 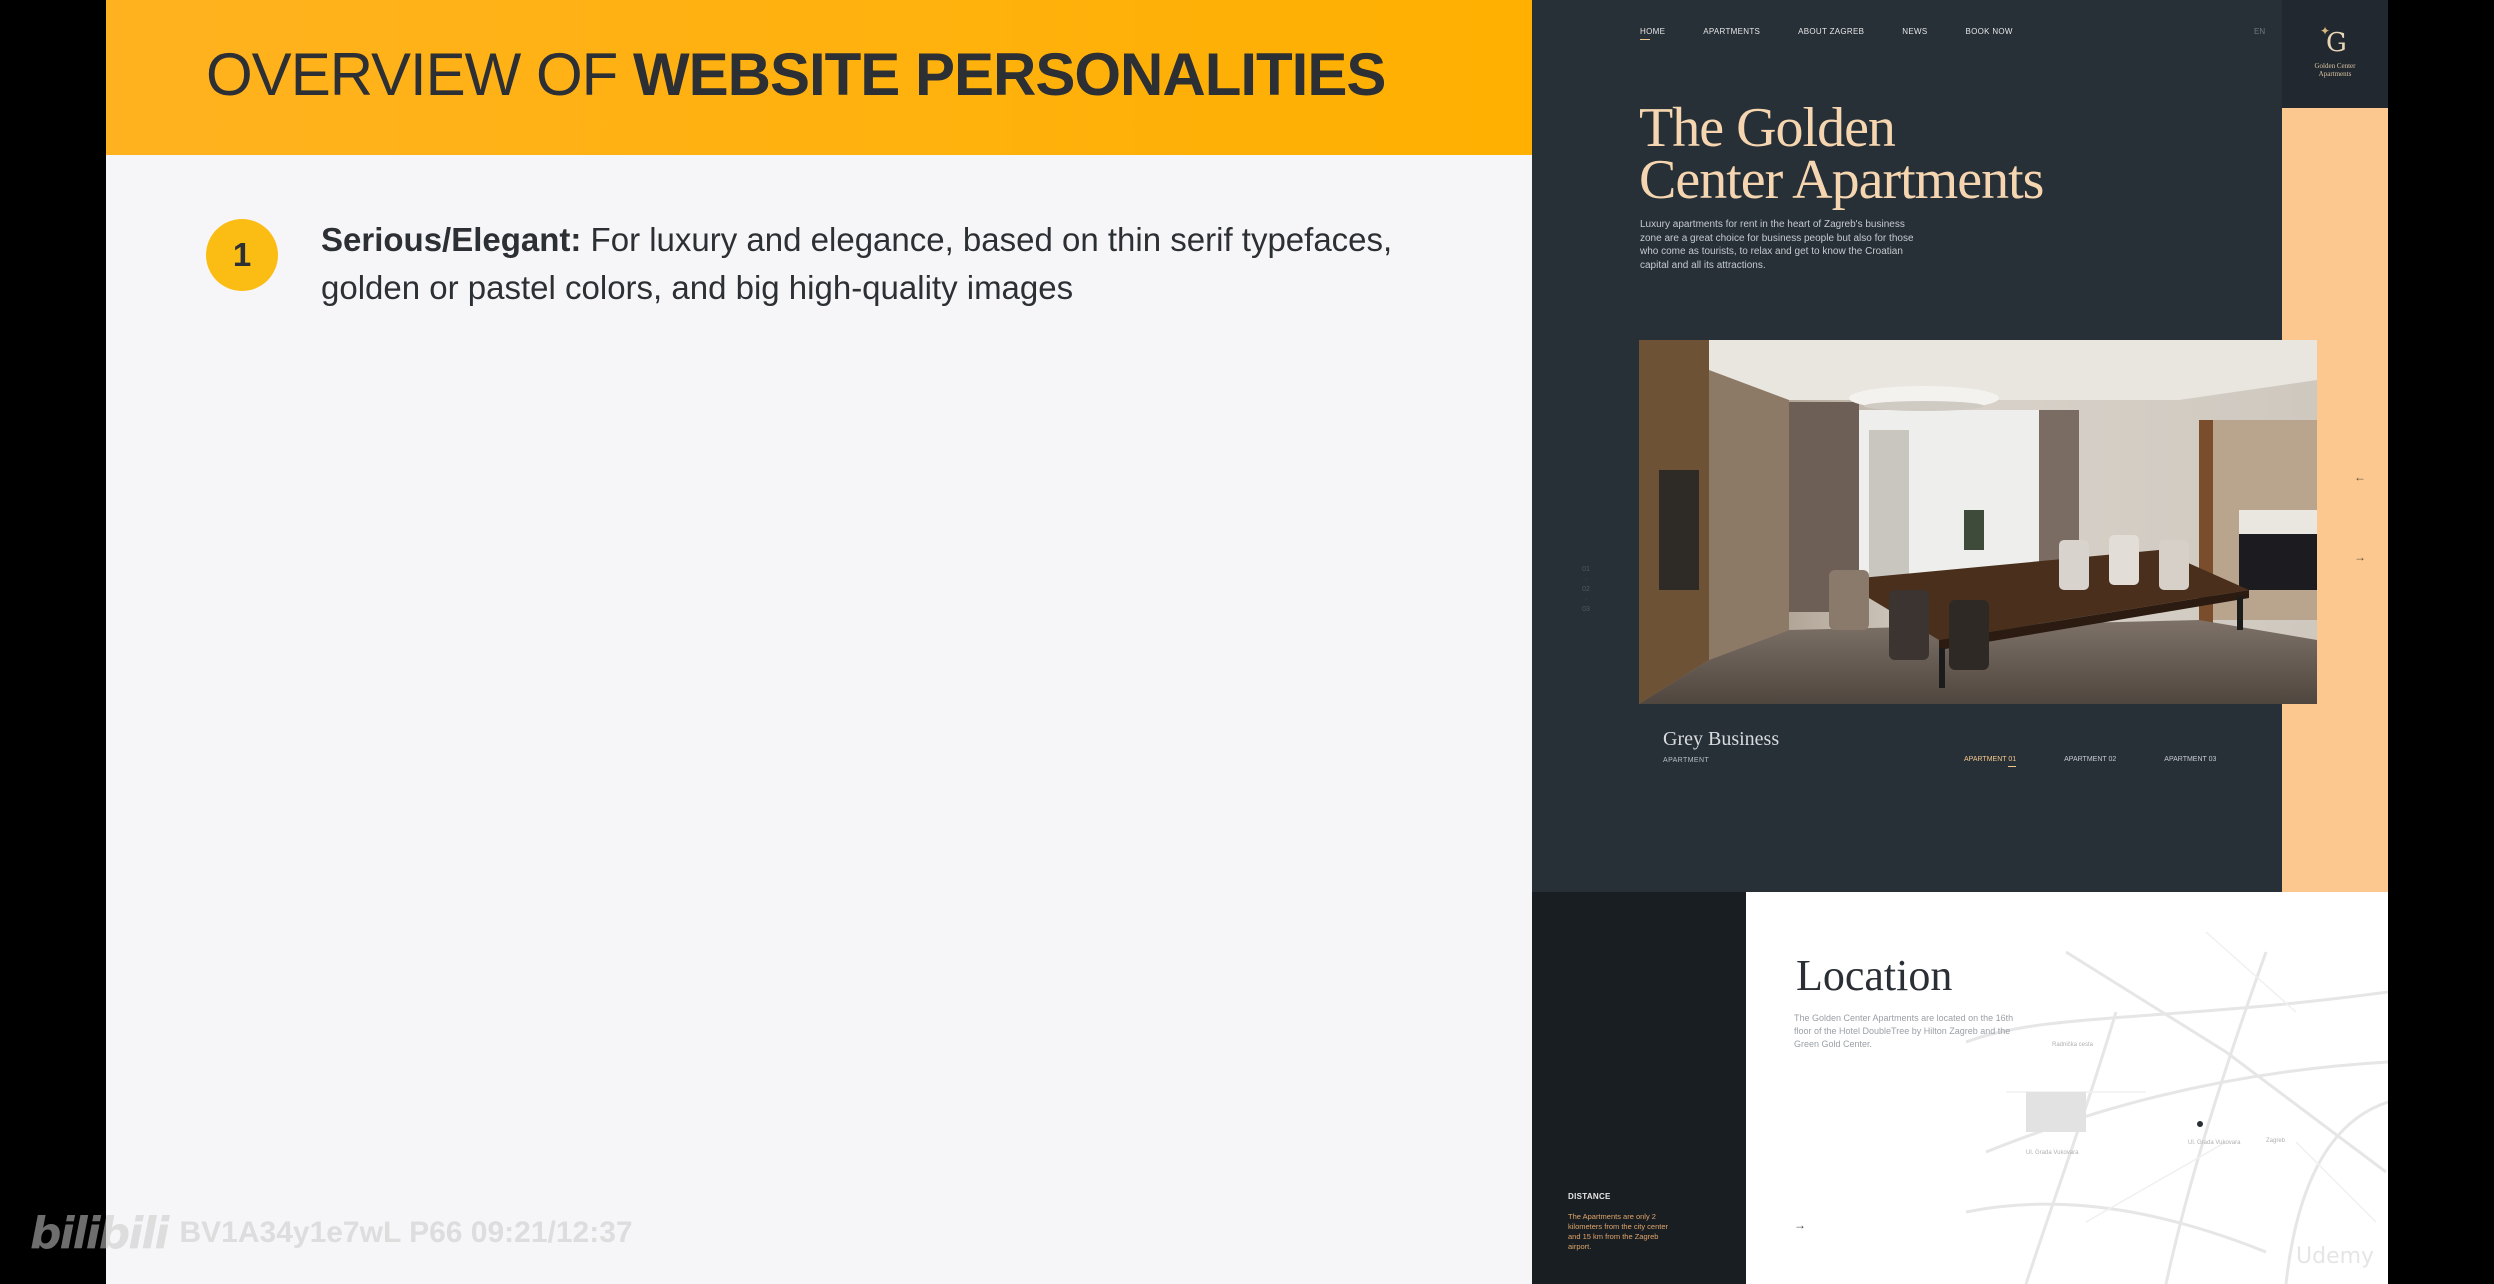 I want to click on map-label-3: Ul. Grada Vukovara, so click(x=2214, y=1143).